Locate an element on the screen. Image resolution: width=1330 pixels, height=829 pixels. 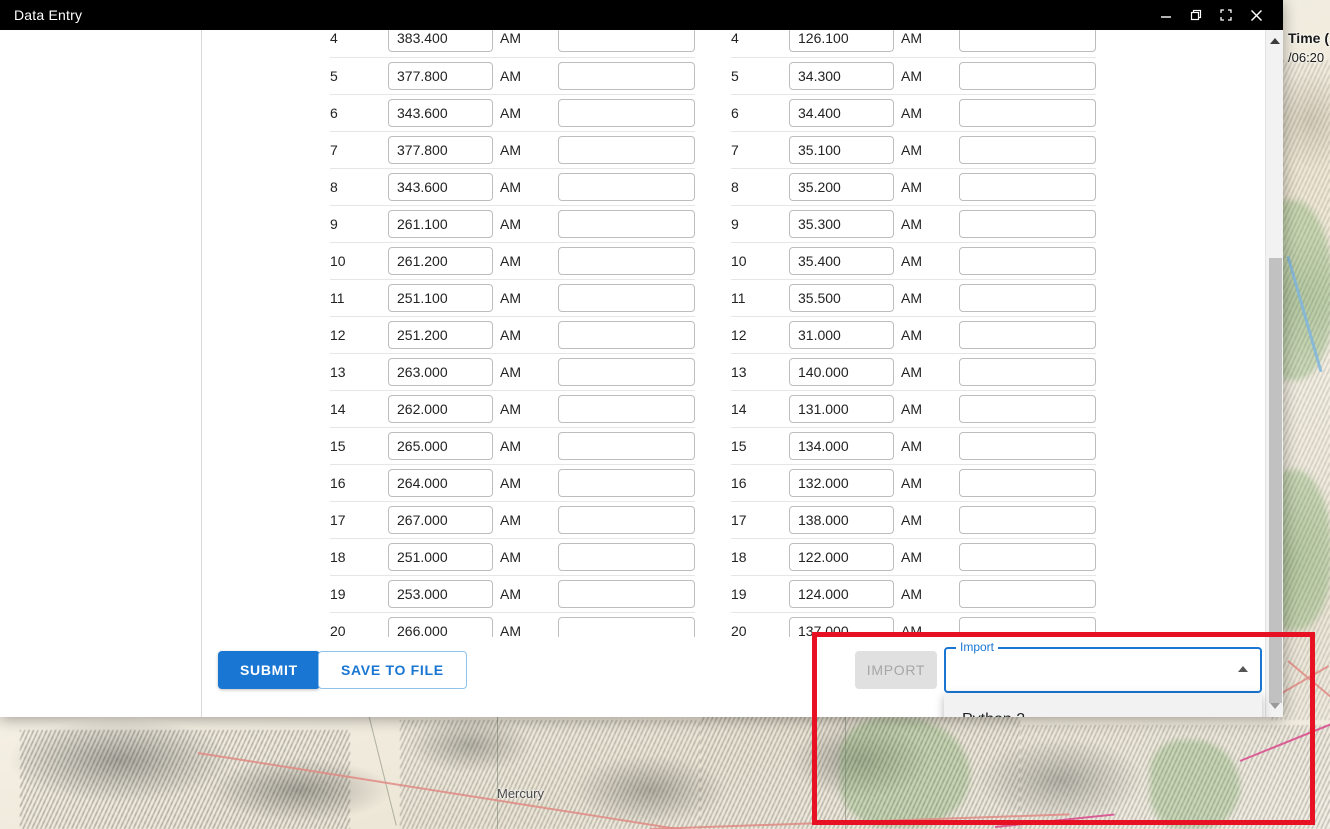
restore-icon is located at coordinates (1196, 15).